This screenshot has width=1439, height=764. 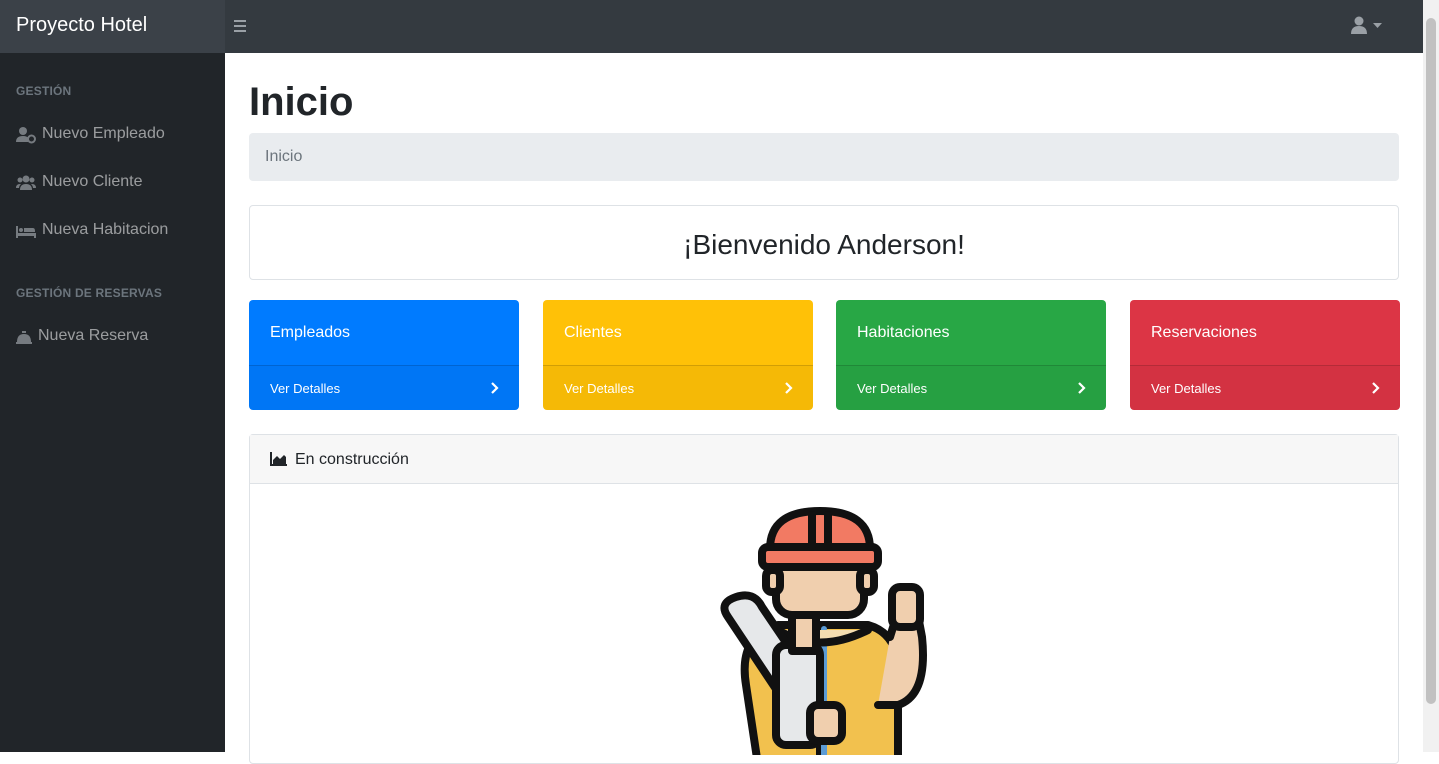 I want to click on sidebar-heading-gestion: GESTIÓN, so click(x=44, y=91).